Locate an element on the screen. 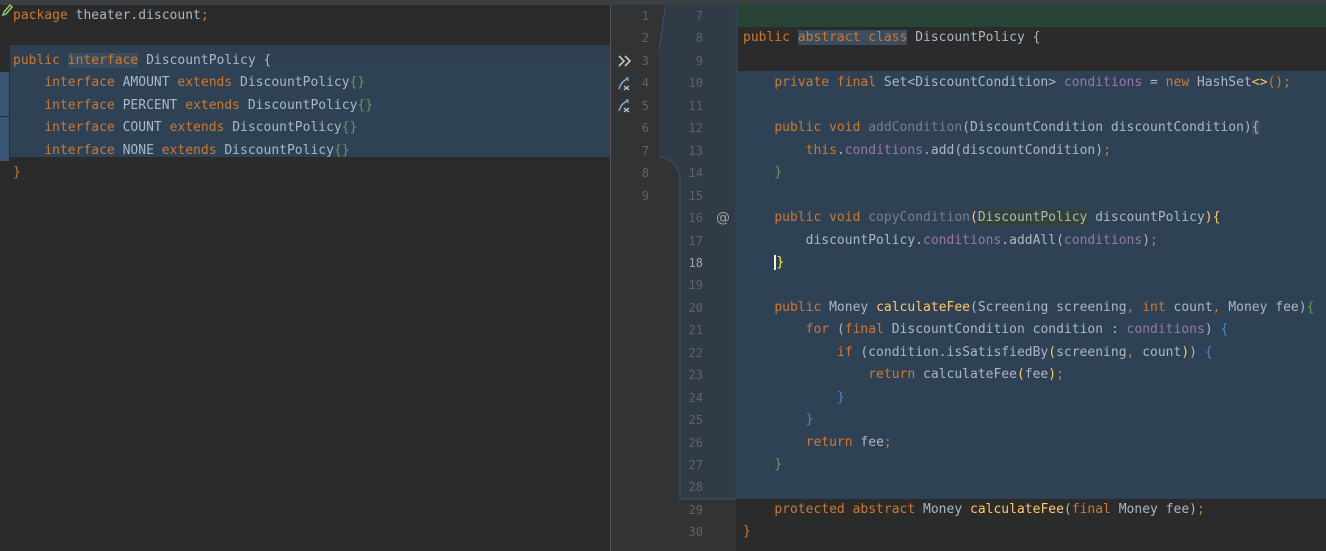  left-line-number: 7 is located at coordinates (645, 150).